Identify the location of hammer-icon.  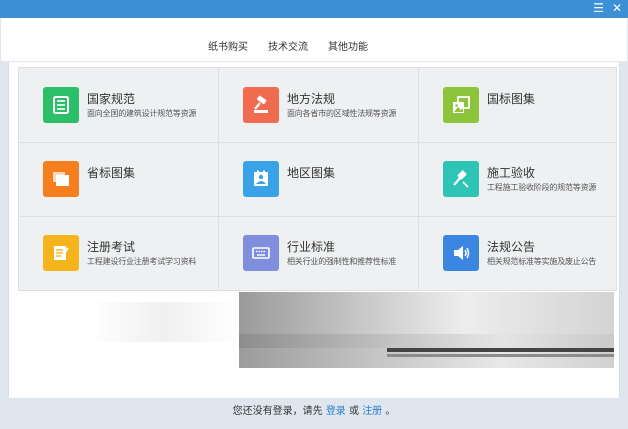
(461, 179).